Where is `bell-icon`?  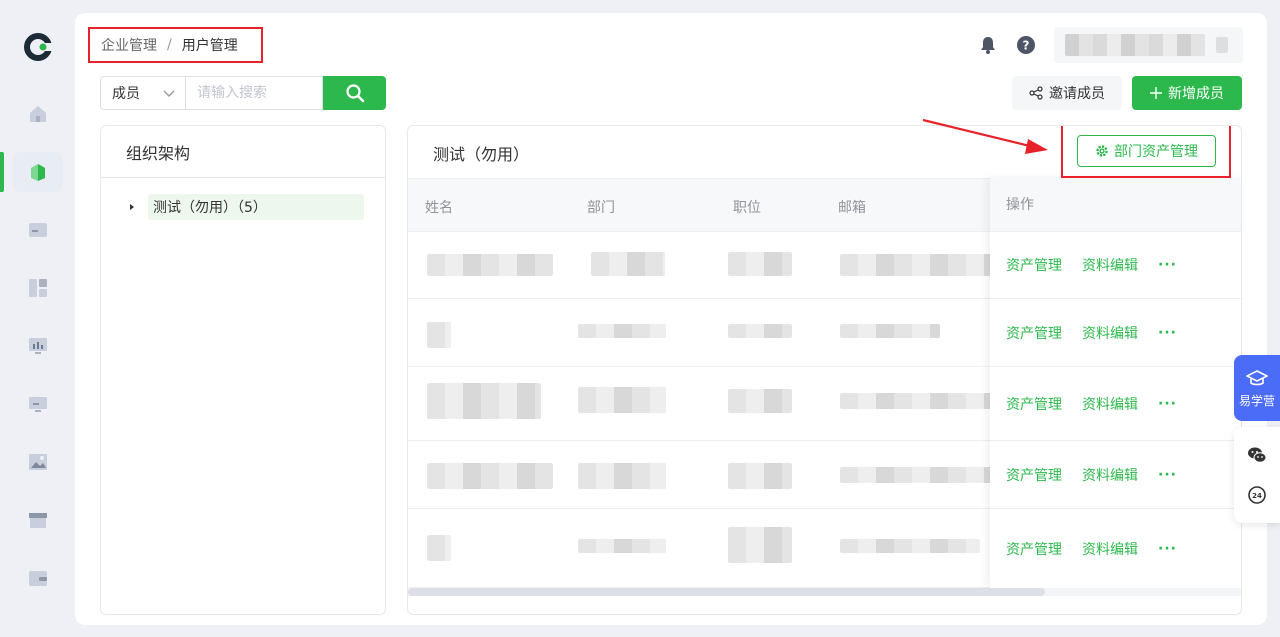 bell-icon is located at coordinates (988, 45).